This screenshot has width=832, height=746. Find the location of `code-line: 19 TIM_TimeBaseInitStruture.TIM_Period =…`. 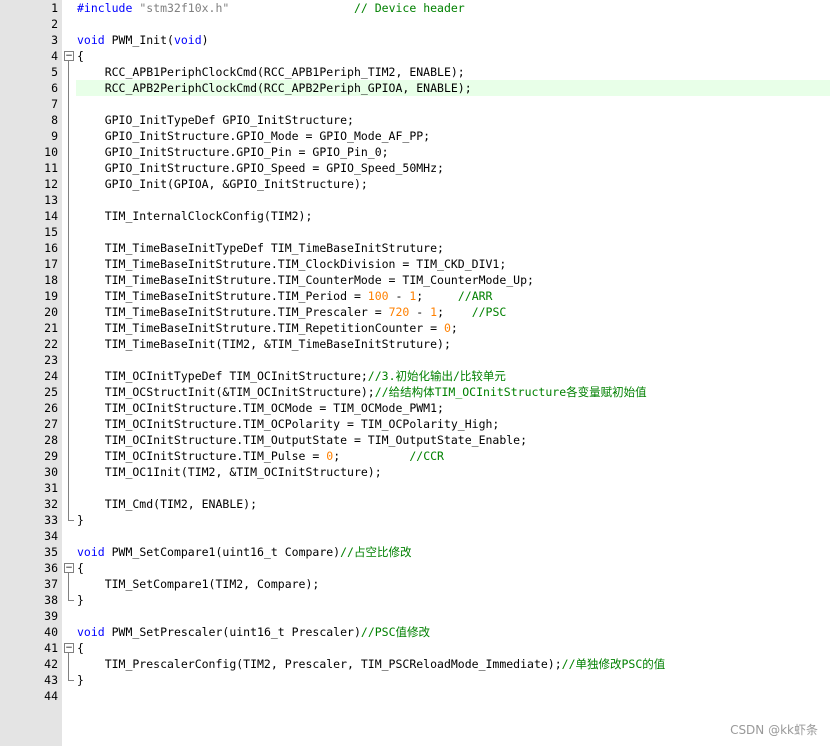

code-line: 19 TIM_TimeBaseInitStruture.TIM_Period =… is located at coordinates (416, 296).